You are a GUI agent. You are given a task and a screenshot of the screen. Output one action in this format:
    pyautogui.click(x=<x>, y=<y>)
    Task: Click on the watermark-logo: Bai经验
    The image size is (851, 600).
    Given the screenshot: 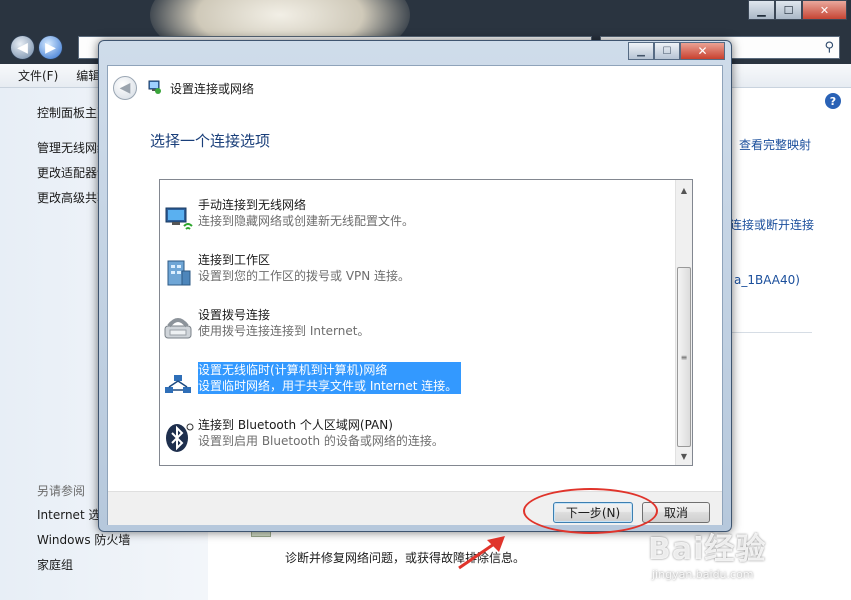 What is the action you would take?
    pyautogui.click(x=707, y=549)
    